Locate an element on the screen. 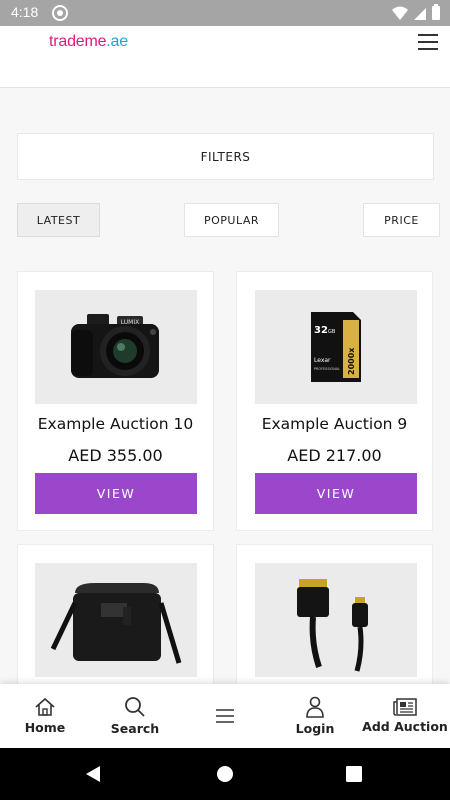 This screenshot has width=450, height=800. nav-home-label: Home is located at coordinates (45, 727).